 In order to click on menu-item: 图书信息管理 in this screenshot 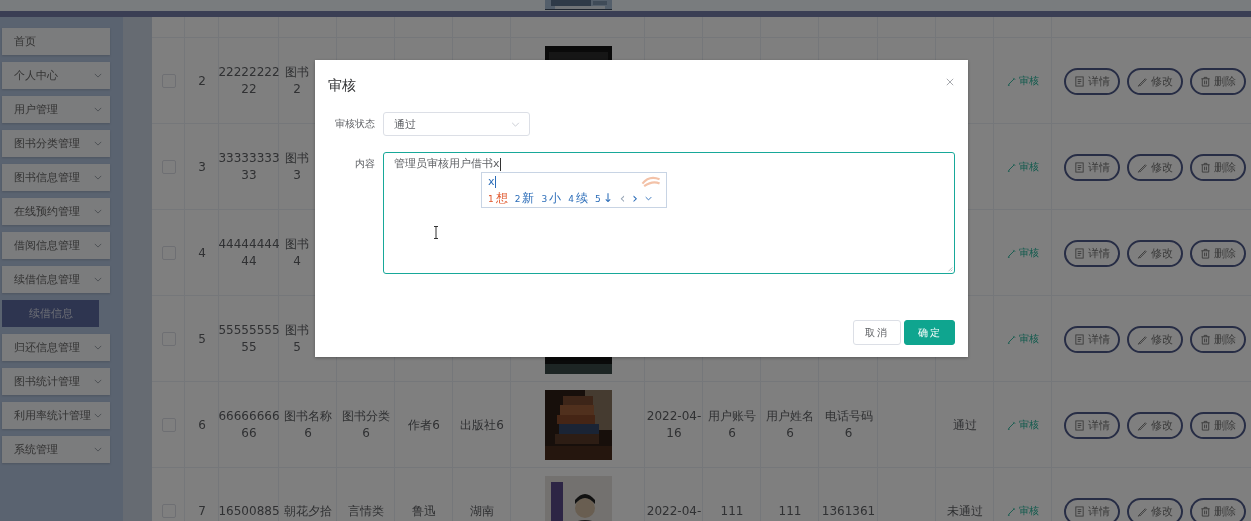, I will do `click(56, 177)`.